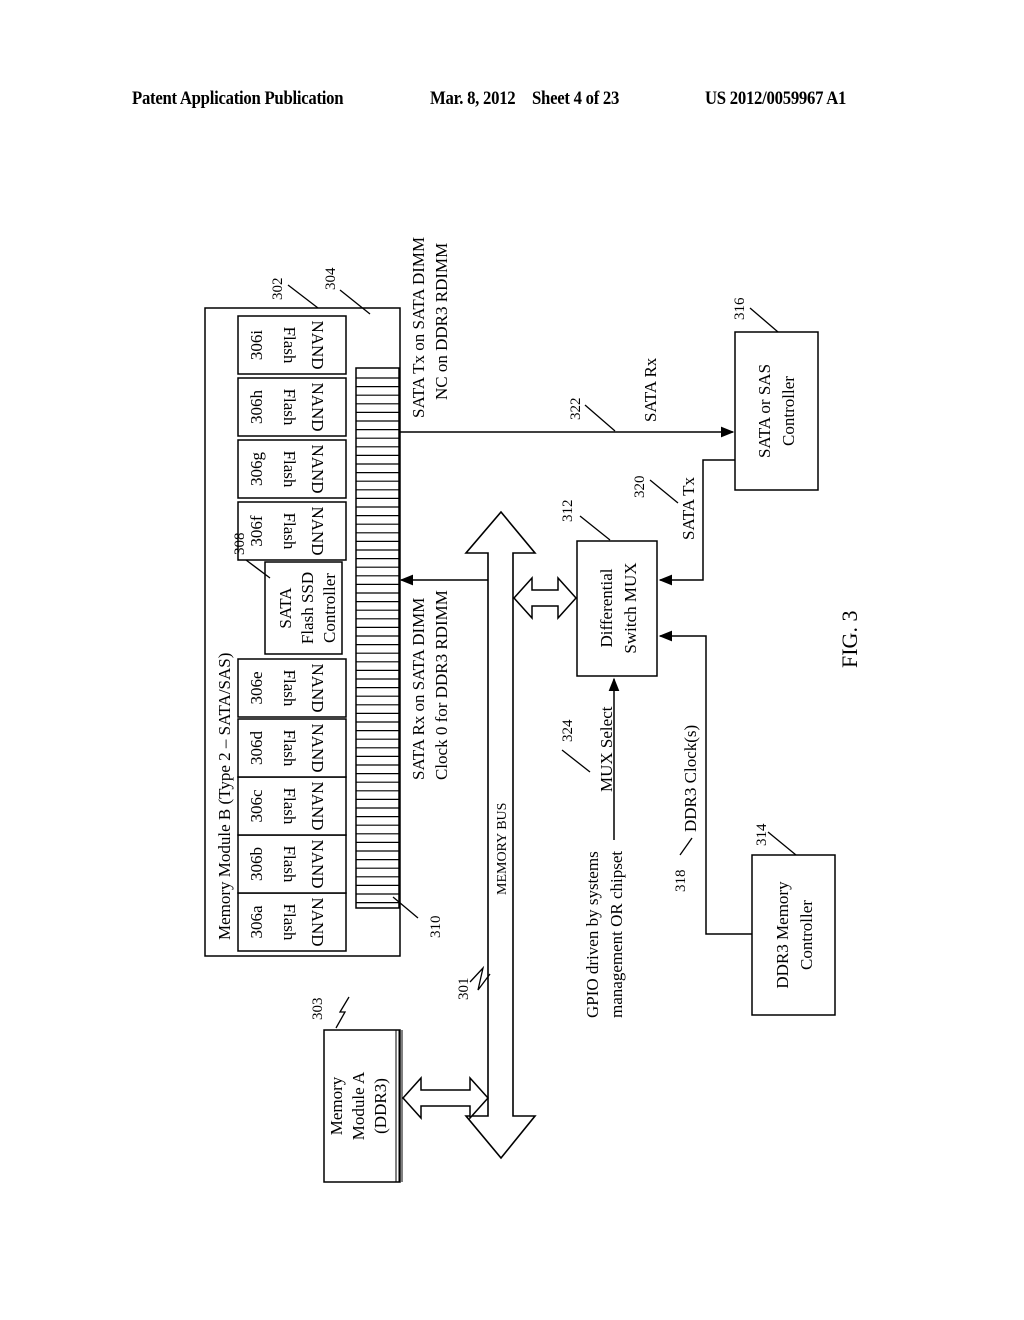 This screenshot has height=1320, width=1024. What do you see at coordinates (256, 922) in the screenshot?
I see `nand-chip-ref: 306a` at bounding box center [256, 922].